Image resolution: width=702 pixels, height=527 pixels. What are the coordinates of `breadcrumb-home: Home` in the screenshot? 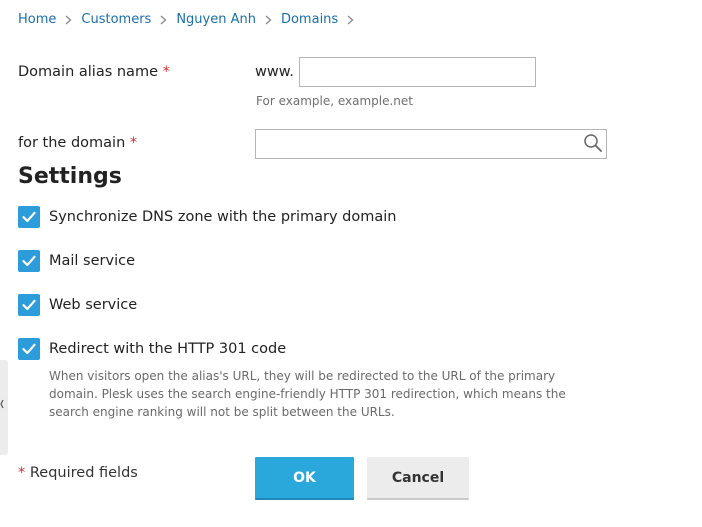 It's located at (37, 20).